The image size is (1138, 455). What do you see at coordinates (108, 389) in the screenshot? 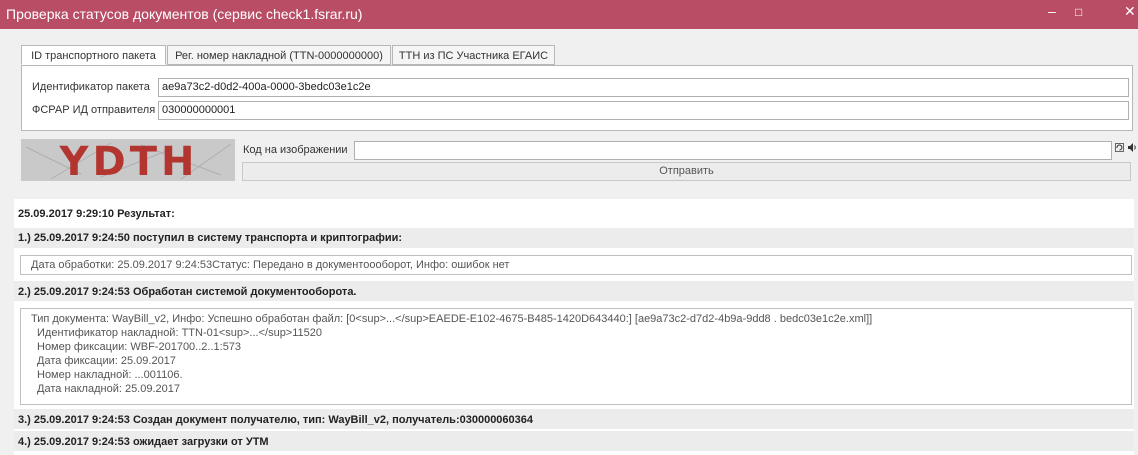
I see `step-2-detail-line: Дата накладной: 25.09.2017` at bounding box center [108, 389].